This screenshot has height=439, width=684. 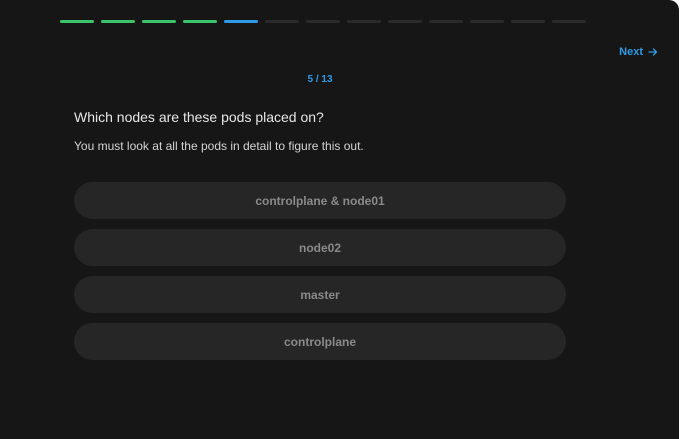 I want to click on answer-option: controlplane, so click(x=320, y=341).